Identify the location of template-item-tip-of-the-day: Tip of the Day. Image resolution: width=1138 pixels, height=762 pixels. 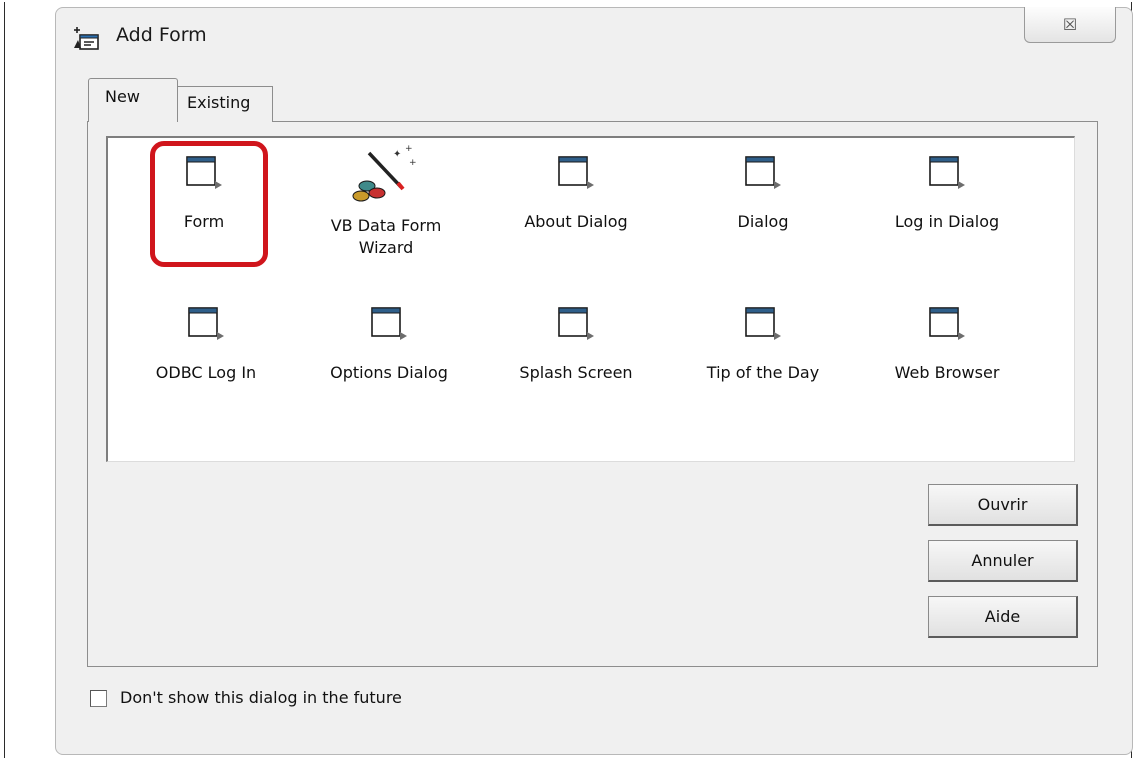
(763, 343).